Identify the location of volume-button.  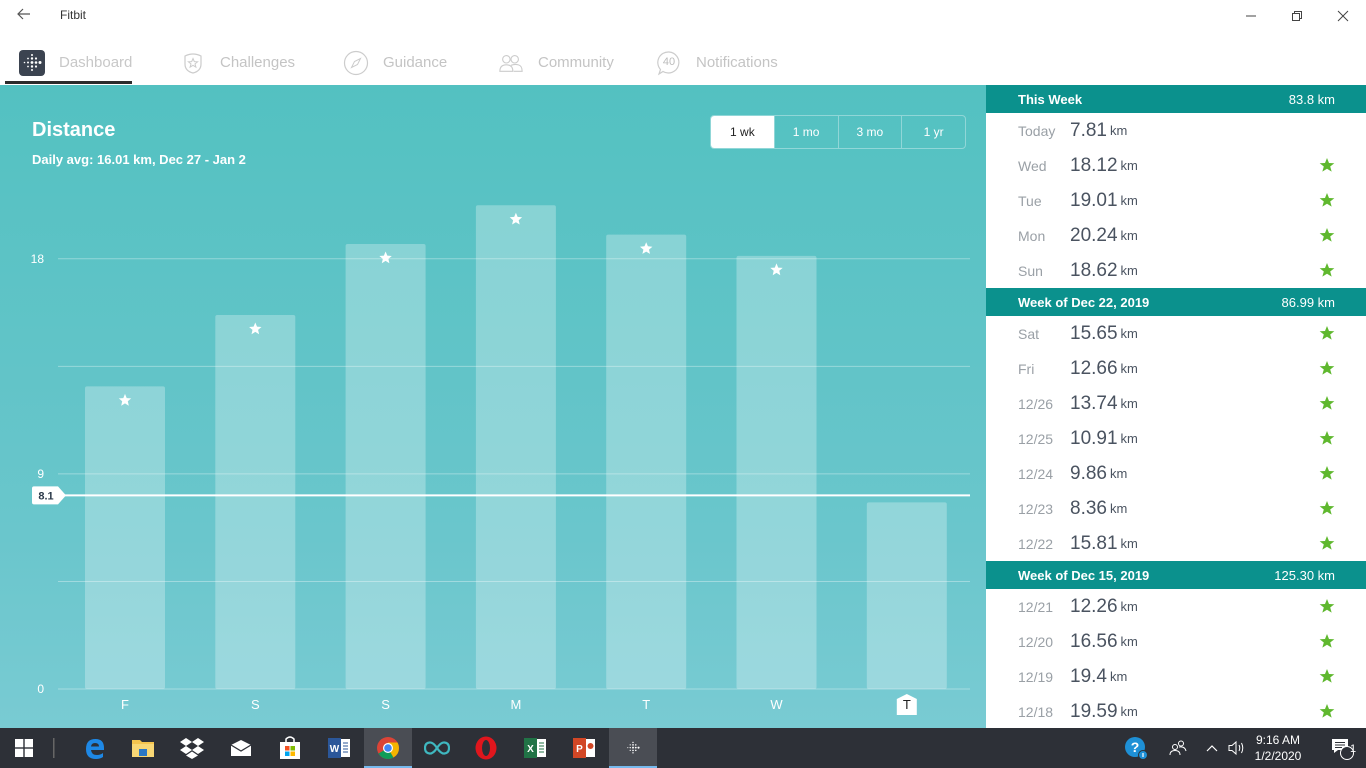
(1237, 748).